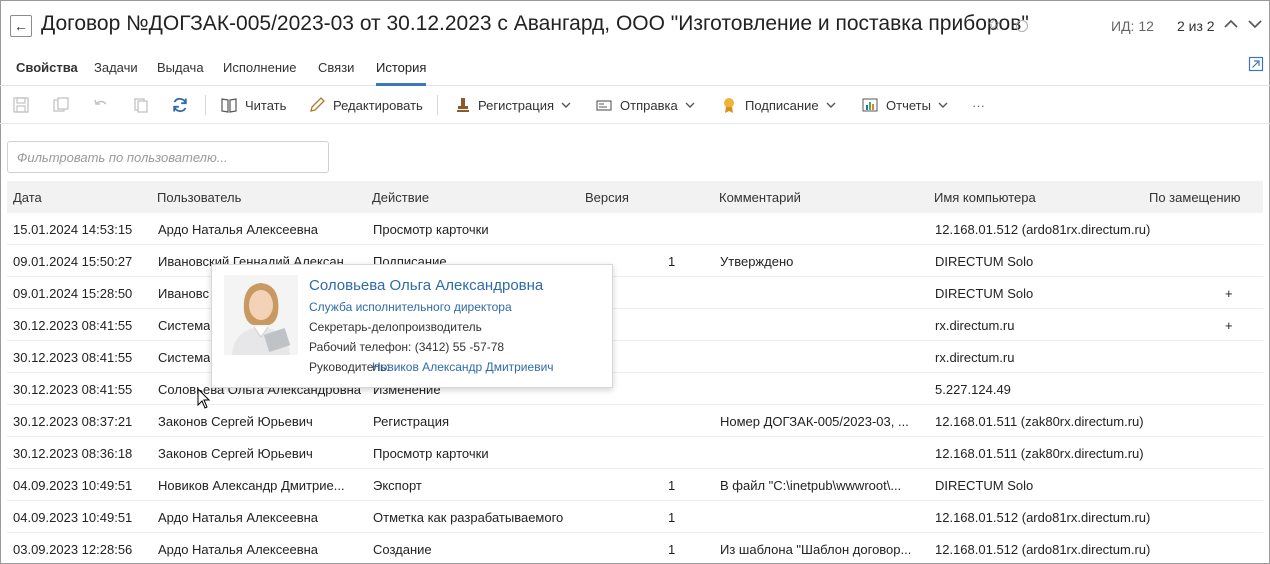  What do you see at coordinates (378, 105) in the screenshot?
I see `edit-label: Редактировать` at bounding box center [378, 105].